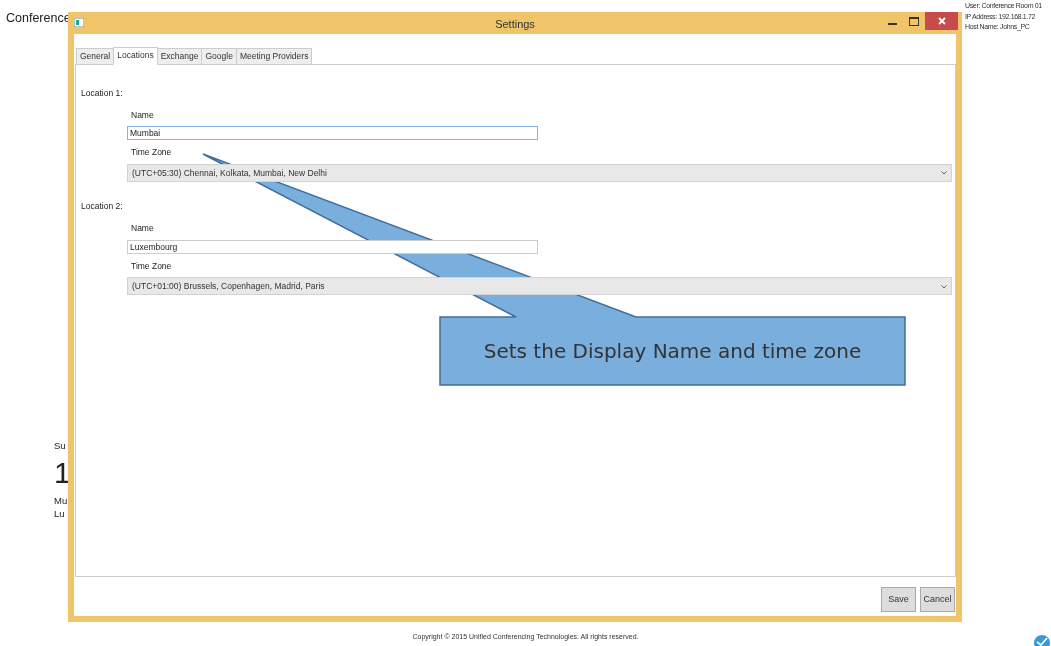 Image resolution: width=1051 pixels, height=646 pixels. I want to click on callout-text: Sets the Display Name and time zone, so click(672, 351).